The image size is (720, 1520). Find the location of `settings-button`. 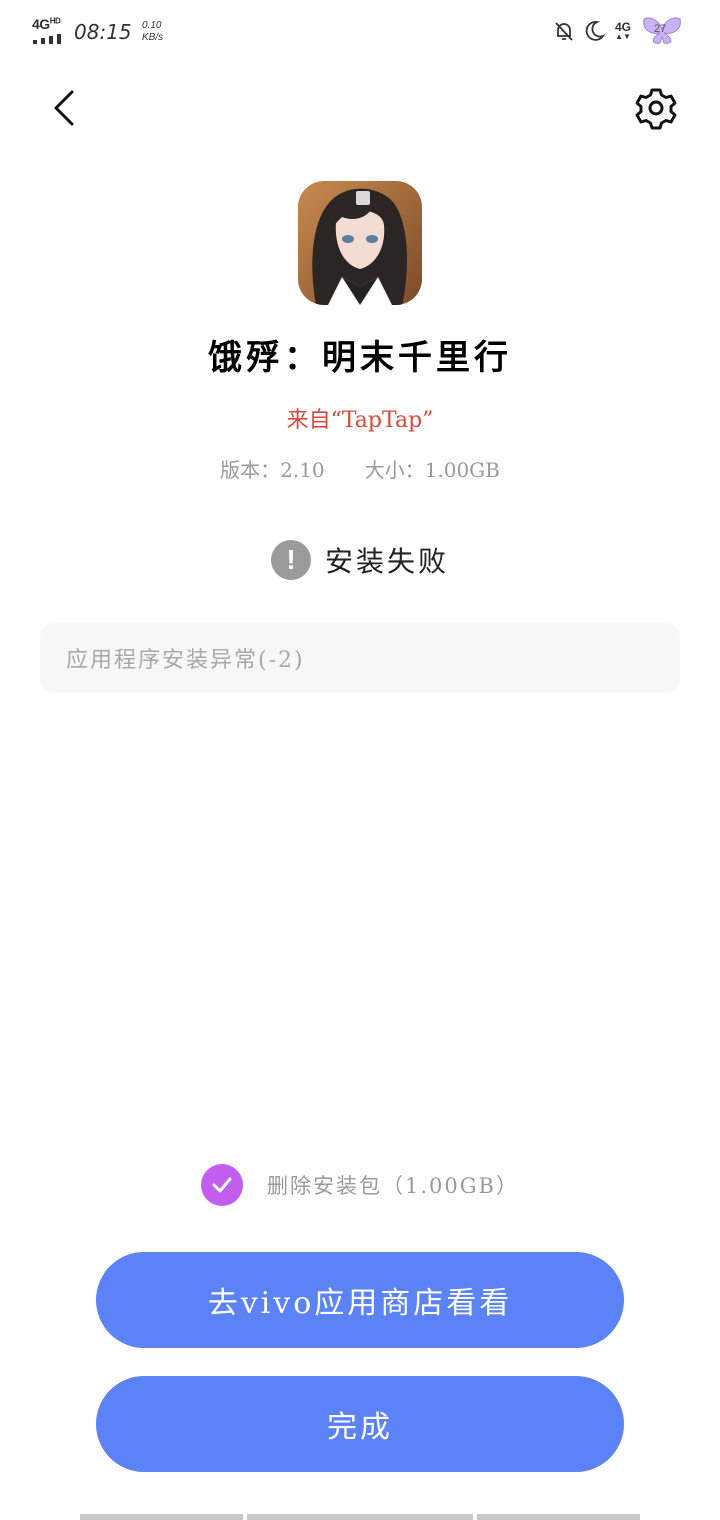

settings-button is located at coordinates (656, 108).